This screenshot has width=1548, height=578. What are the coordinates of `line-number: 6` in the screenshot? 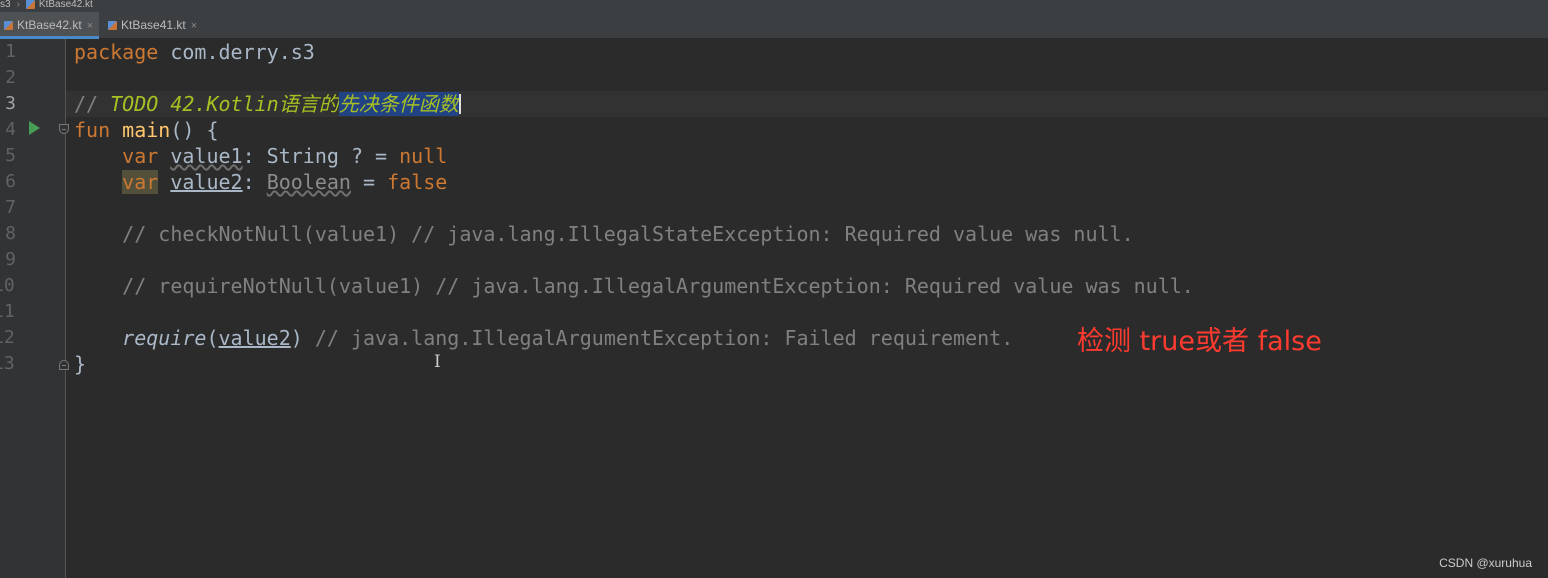 It's located at (10, 181).